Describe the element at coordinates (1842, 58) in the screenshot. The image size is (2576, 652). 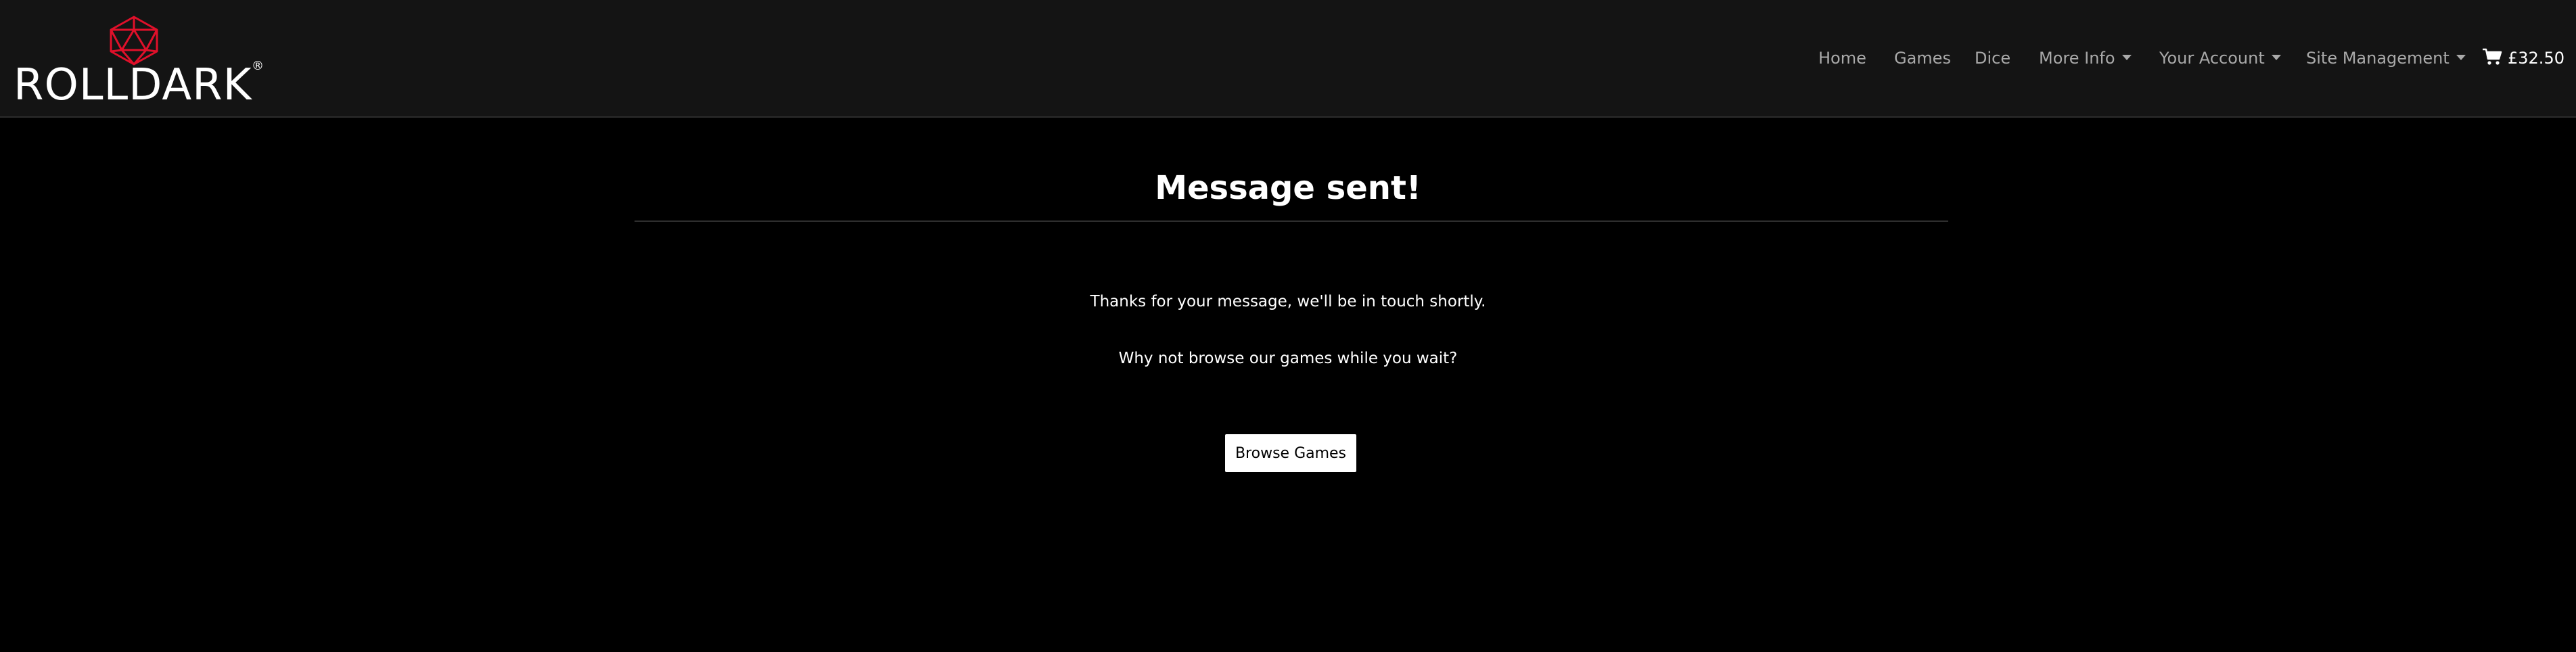
I see `nav-home-link: Home` at that location.